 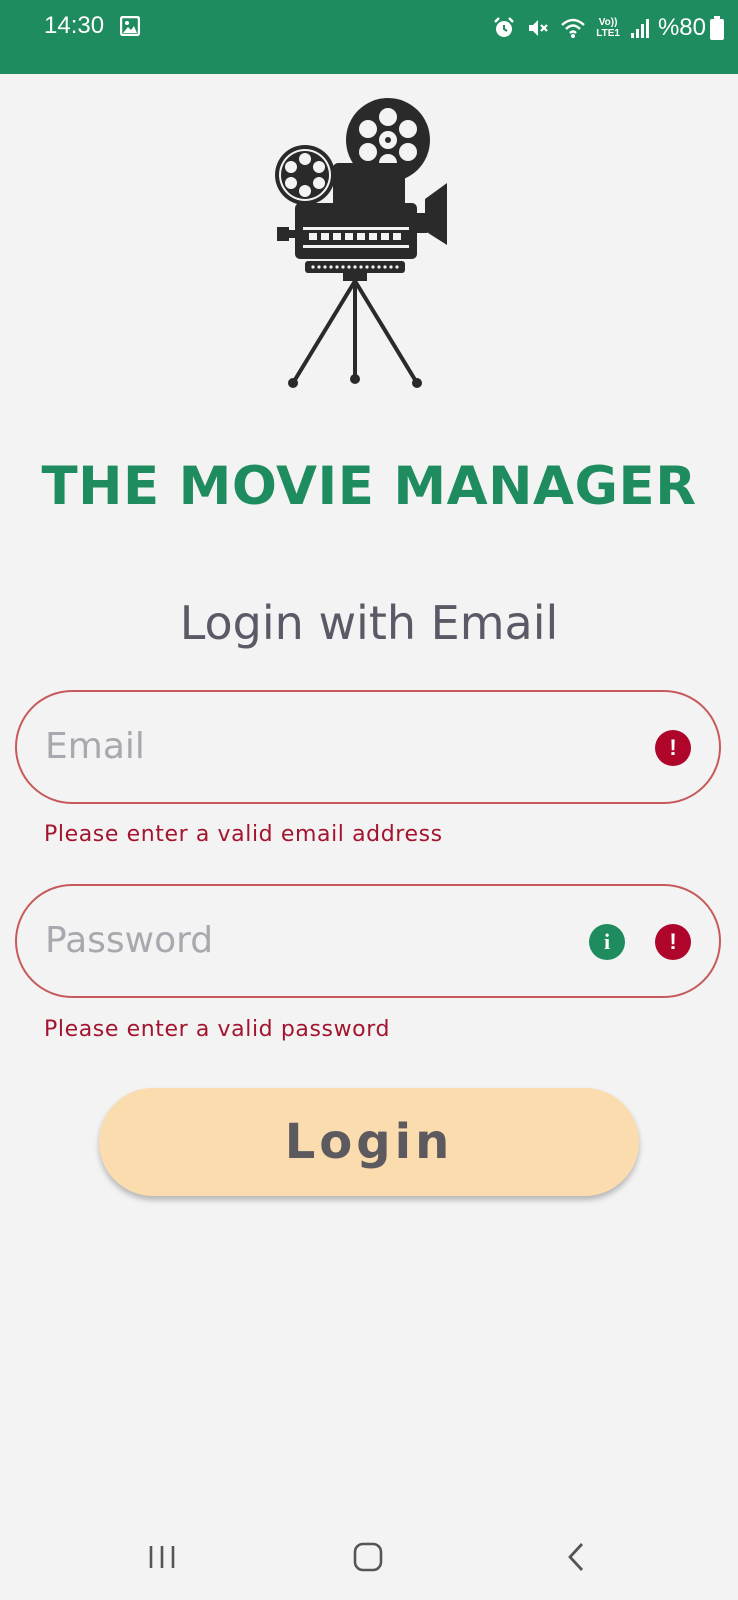 I want to click on status-icons: Vo)) LTE1 %80, so click(x=603, y=28).